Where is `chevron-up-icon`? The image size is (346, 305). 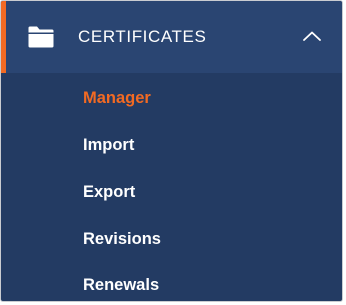
chevron-up-icon is located at coordinates (312, 36).